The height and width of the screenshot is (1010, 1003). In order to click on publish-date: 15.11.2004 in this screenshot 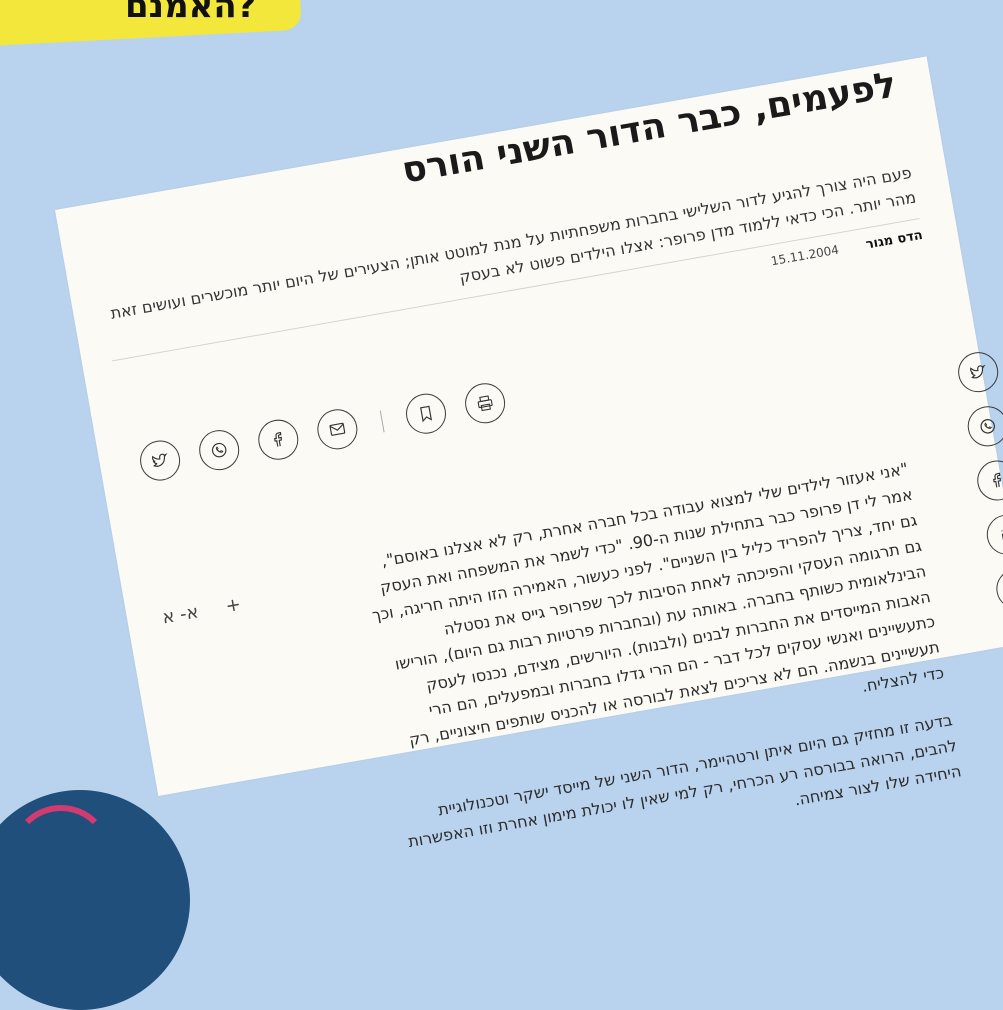, I will do `click(804, 255)`.